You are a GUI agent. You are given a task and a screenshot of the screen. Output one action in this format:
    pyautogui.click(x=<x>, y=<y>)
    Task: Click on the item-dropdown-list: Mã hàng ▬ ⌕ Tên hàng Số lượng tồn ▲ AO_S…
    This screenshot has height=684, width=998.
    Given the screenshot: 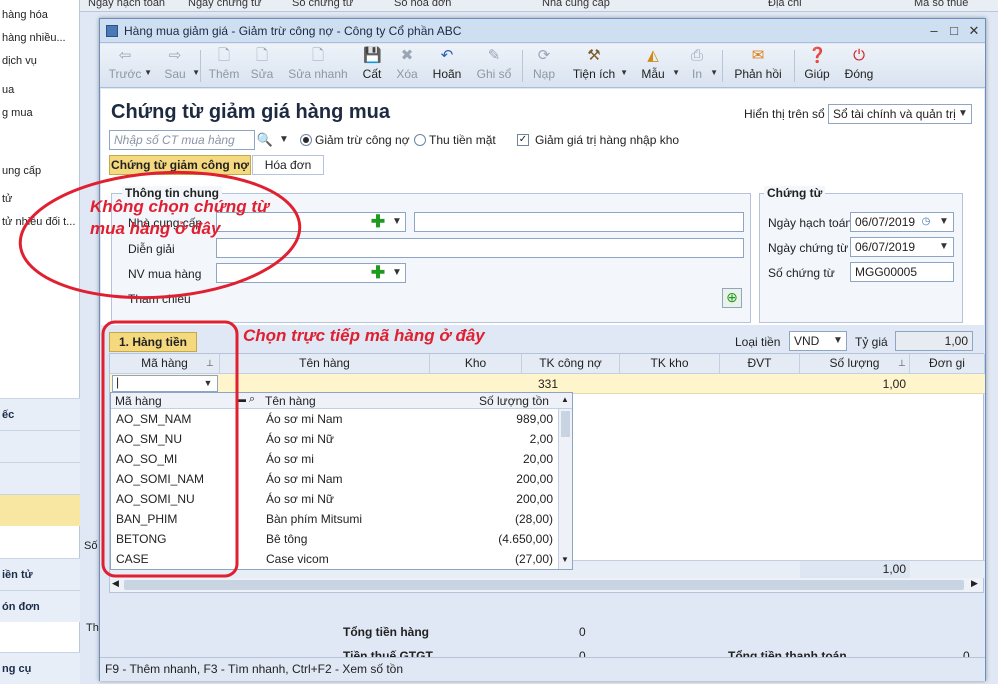 What is the action you would take?
    pyautogui.click(x=341, y=481)
    